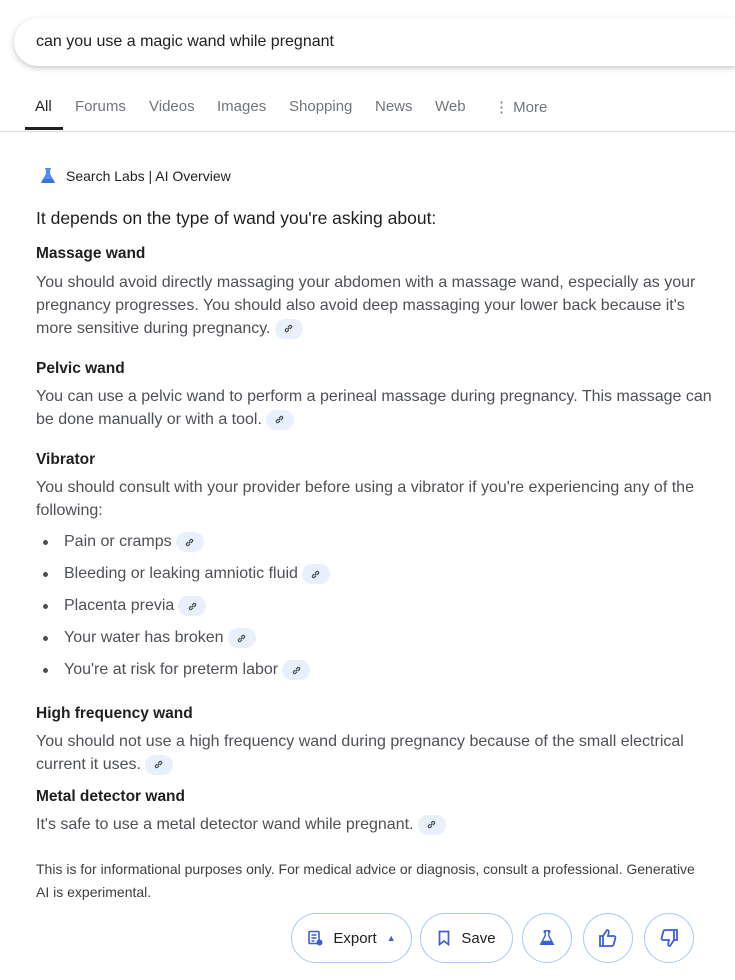 This screenshot has width=735, height=980. Describe the element at coordinates (91, 253) in the screenshot. I see `section-title: Massage wand` at that location.